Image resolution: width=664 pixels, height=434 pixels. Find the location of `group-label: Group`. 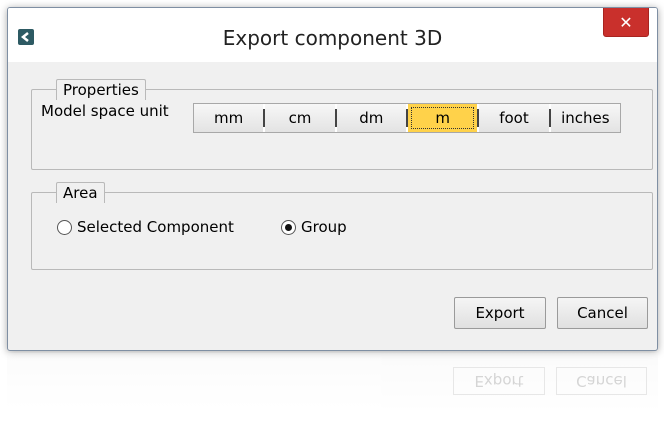

group-label: Group is located at coordinates (324, 227).